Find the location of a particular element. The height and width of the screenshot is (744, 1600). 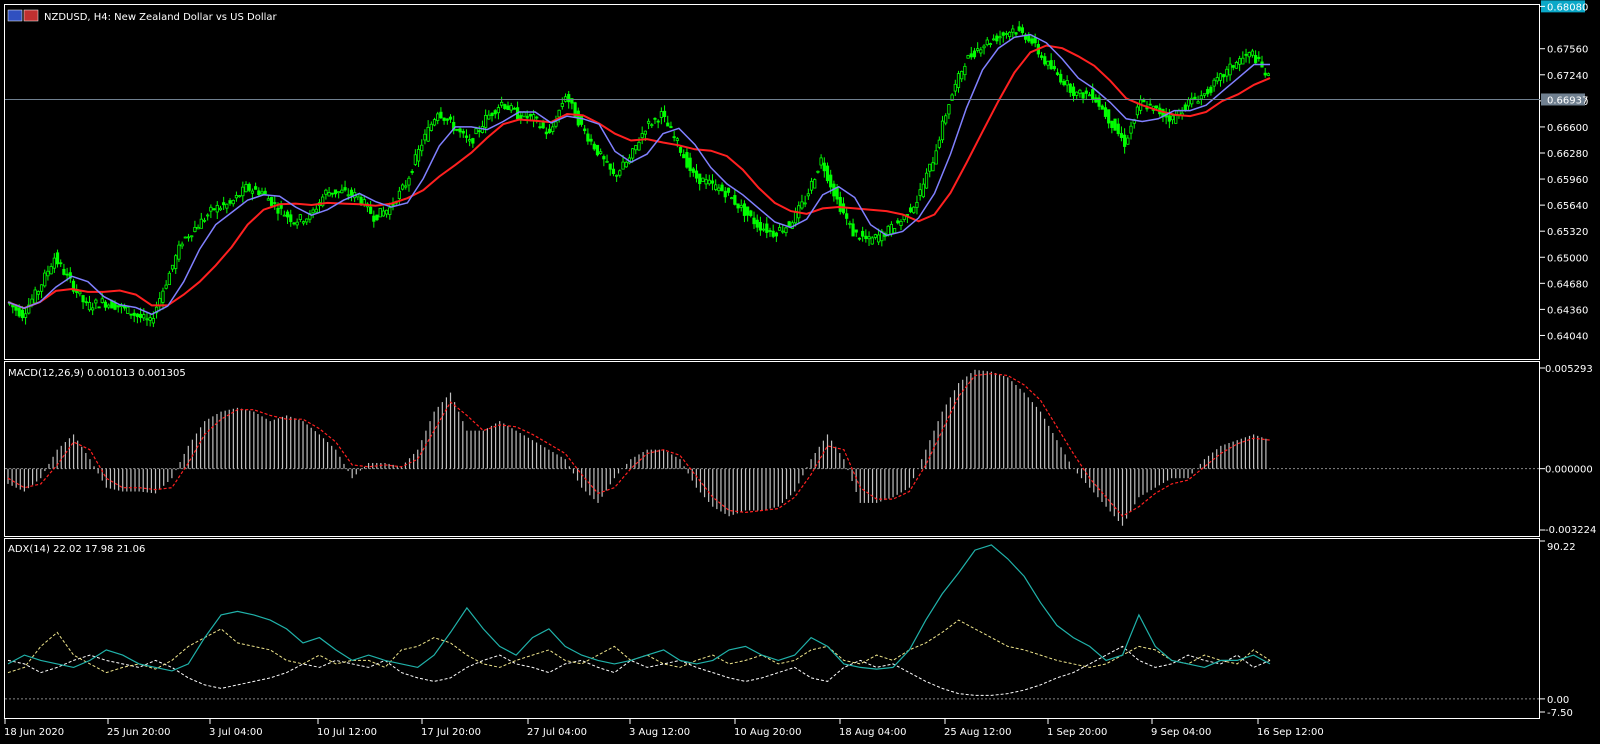

price-tick-label: 0.65640 is located at coordinates (1567, 206).